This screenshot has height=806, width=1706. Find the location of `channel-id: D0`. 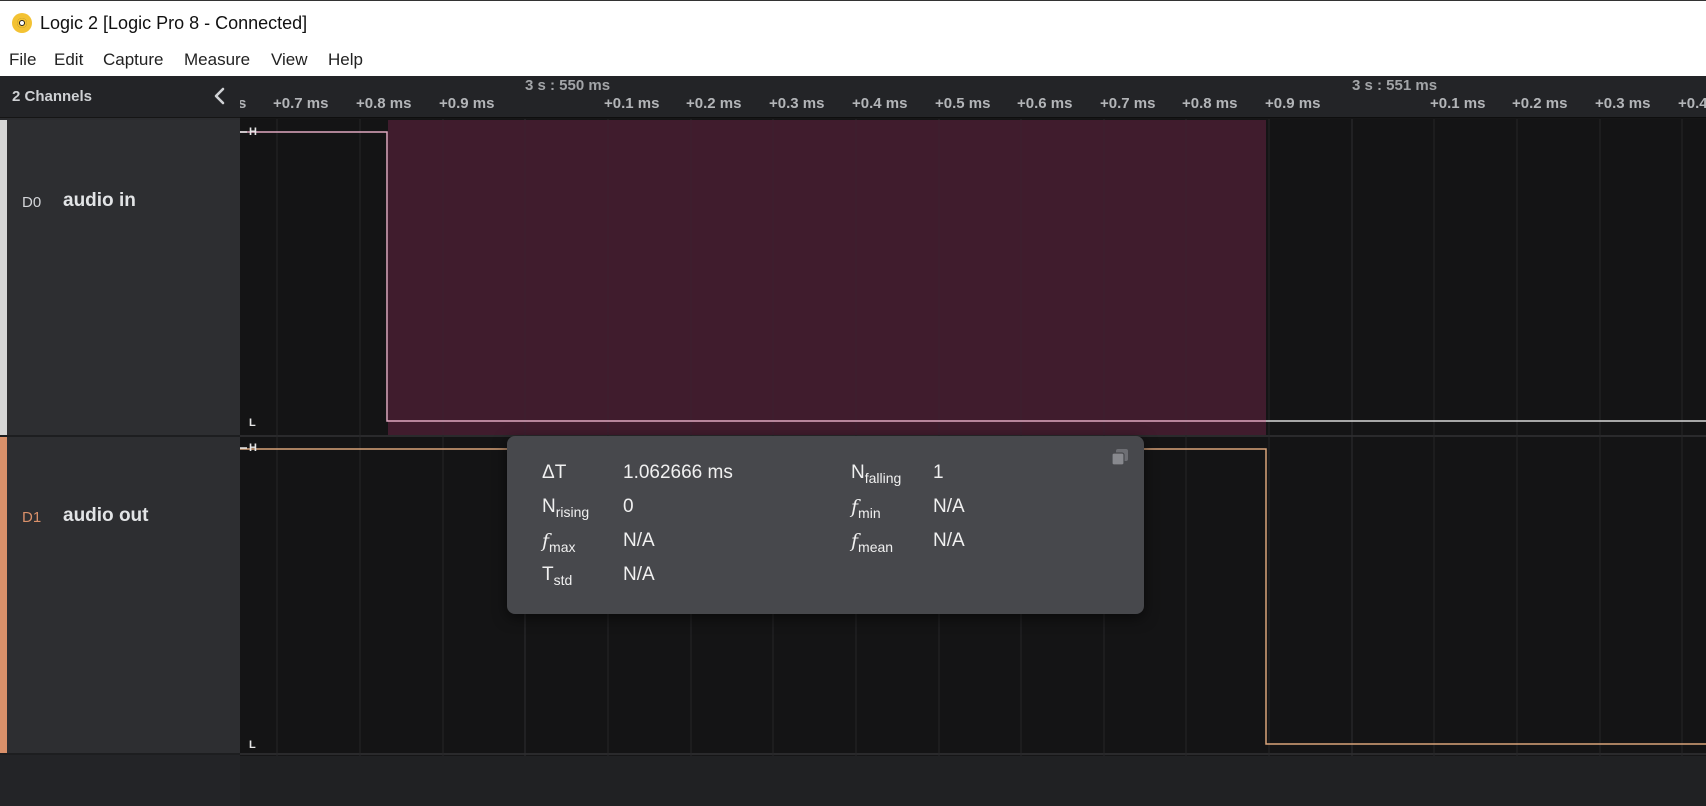

channel-id: D0 is located at coordinates (32, 202).